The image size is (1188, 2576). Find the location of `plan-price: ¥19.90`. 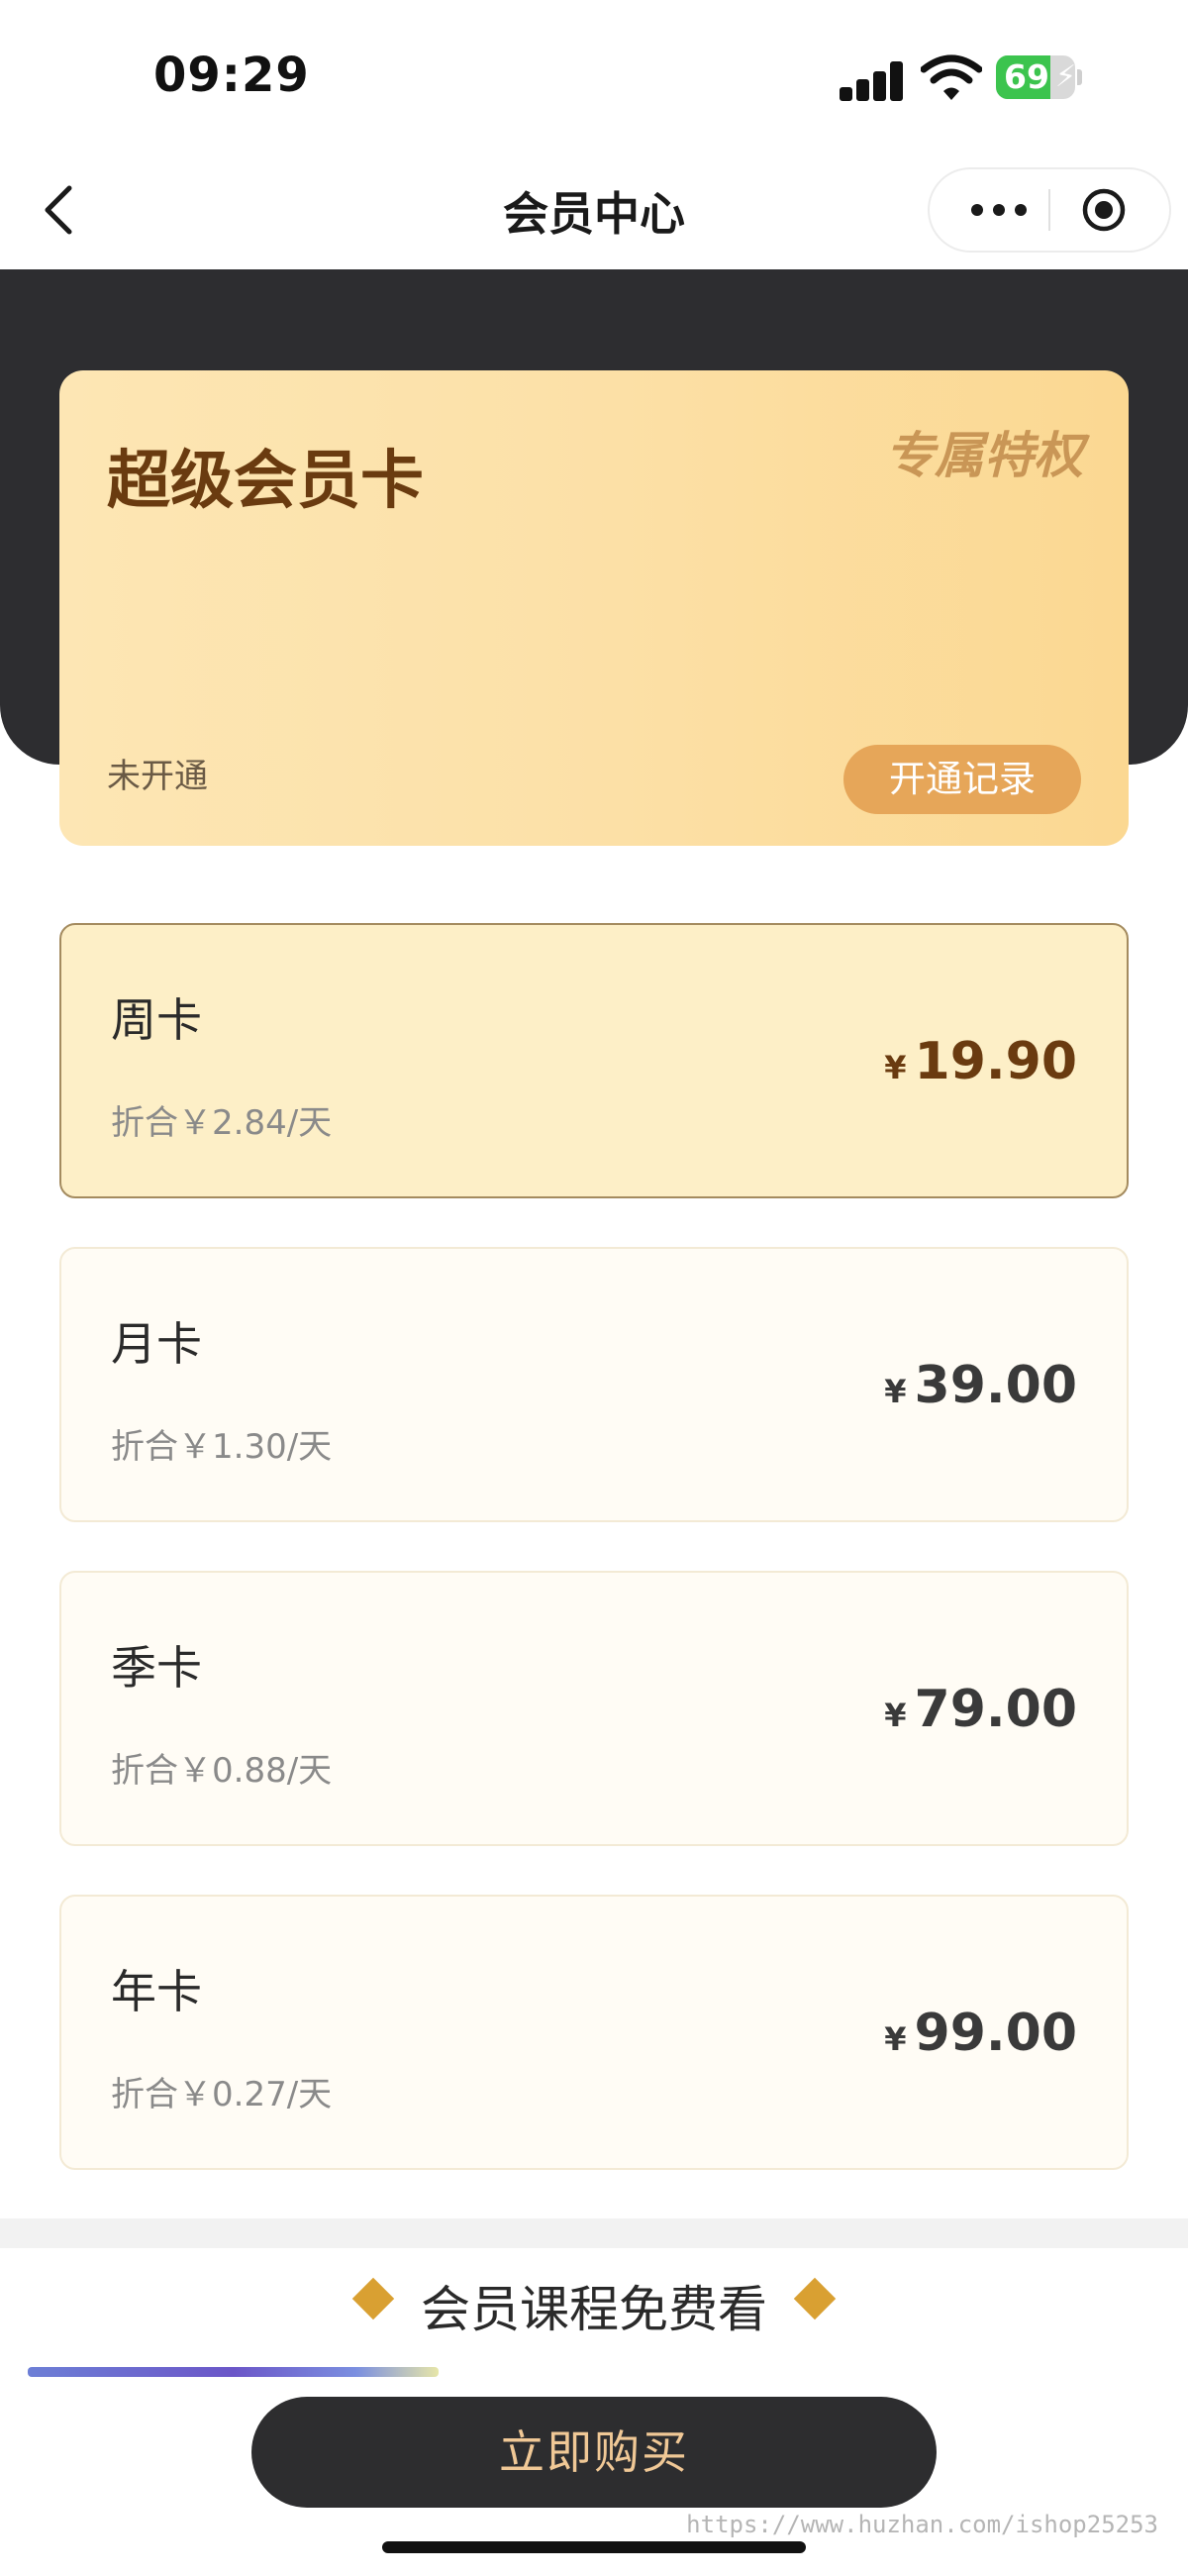

plan-price: ¥19.90 is located at coordinates (980, 1061).